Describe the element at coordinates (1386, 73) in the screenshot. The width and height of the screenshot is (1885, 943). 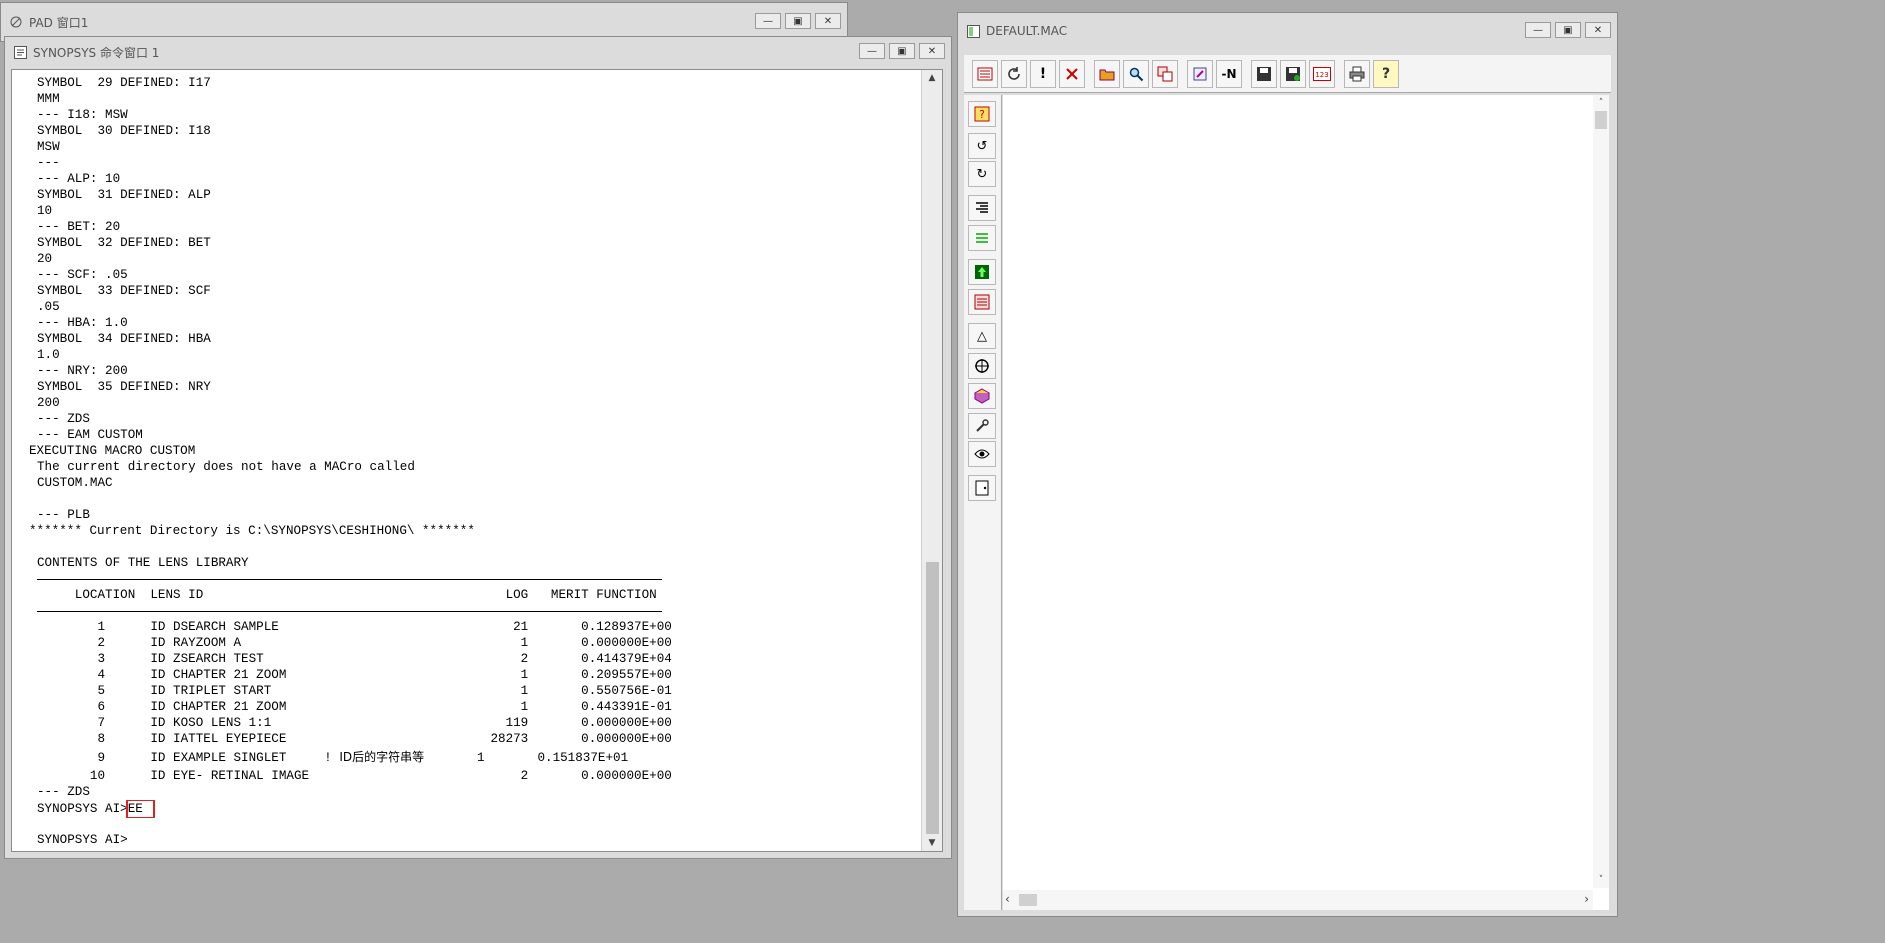
I see `help-icon: ?` at that location.